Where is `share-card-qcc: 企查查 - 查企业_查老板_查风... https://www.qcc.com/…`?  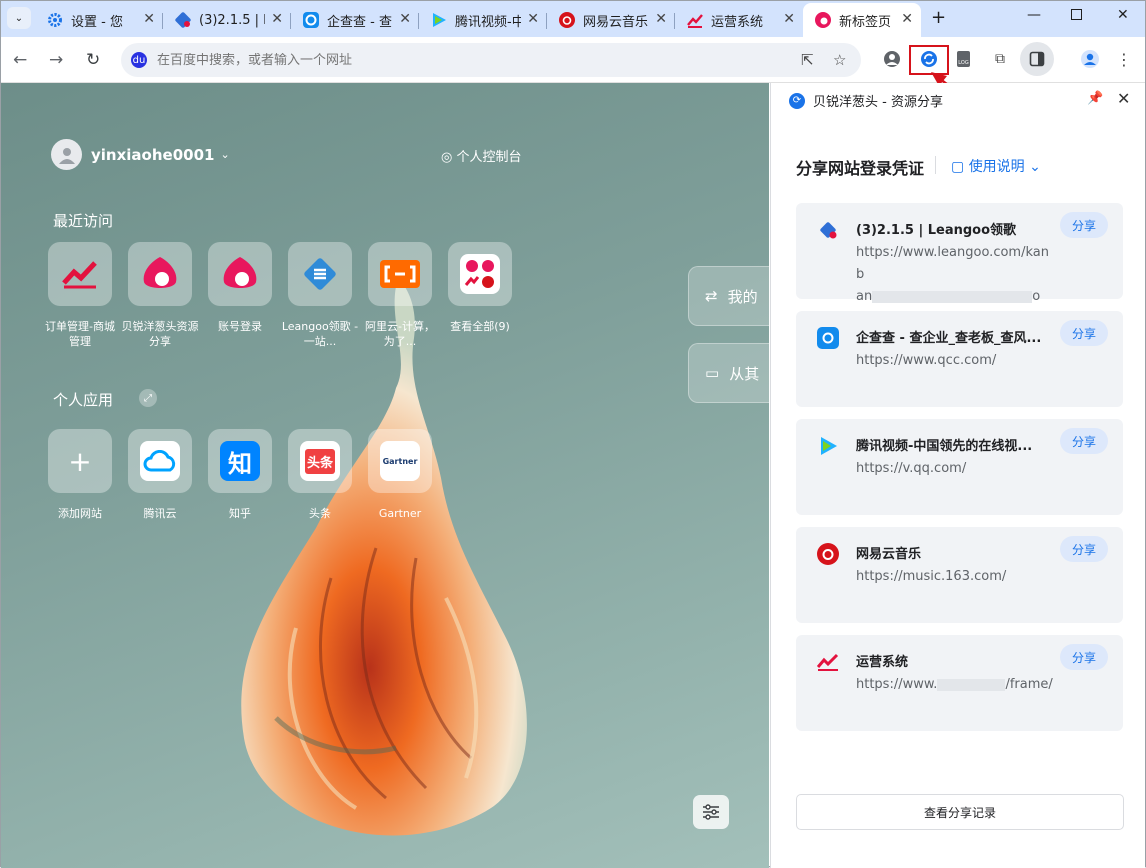
share-card-qcc: 企查查 - 查企业_查老板_查风... https://www.qcc.com/… is located at coordinates (959, 359).